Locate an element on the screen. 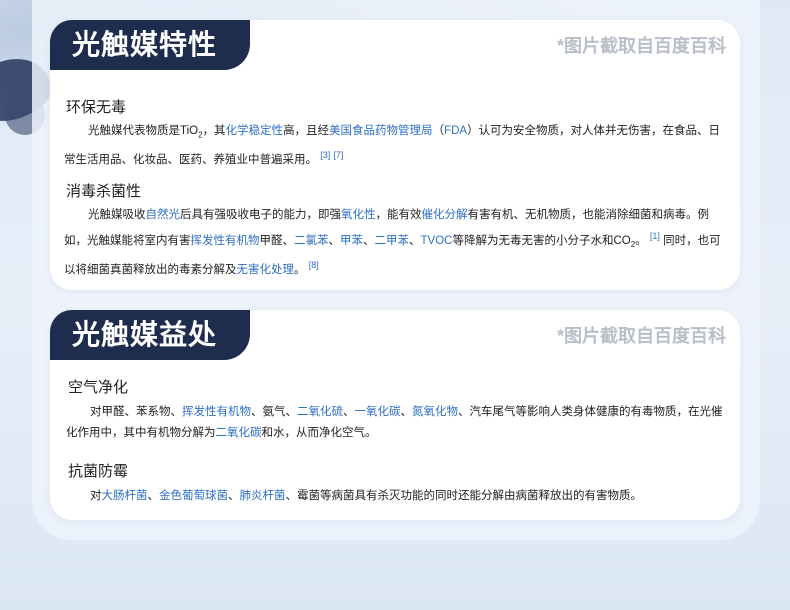 The width and height of the screenshot is (790, 610). text: 和水，从而净化空气。 is located at coordinates (319, 433).